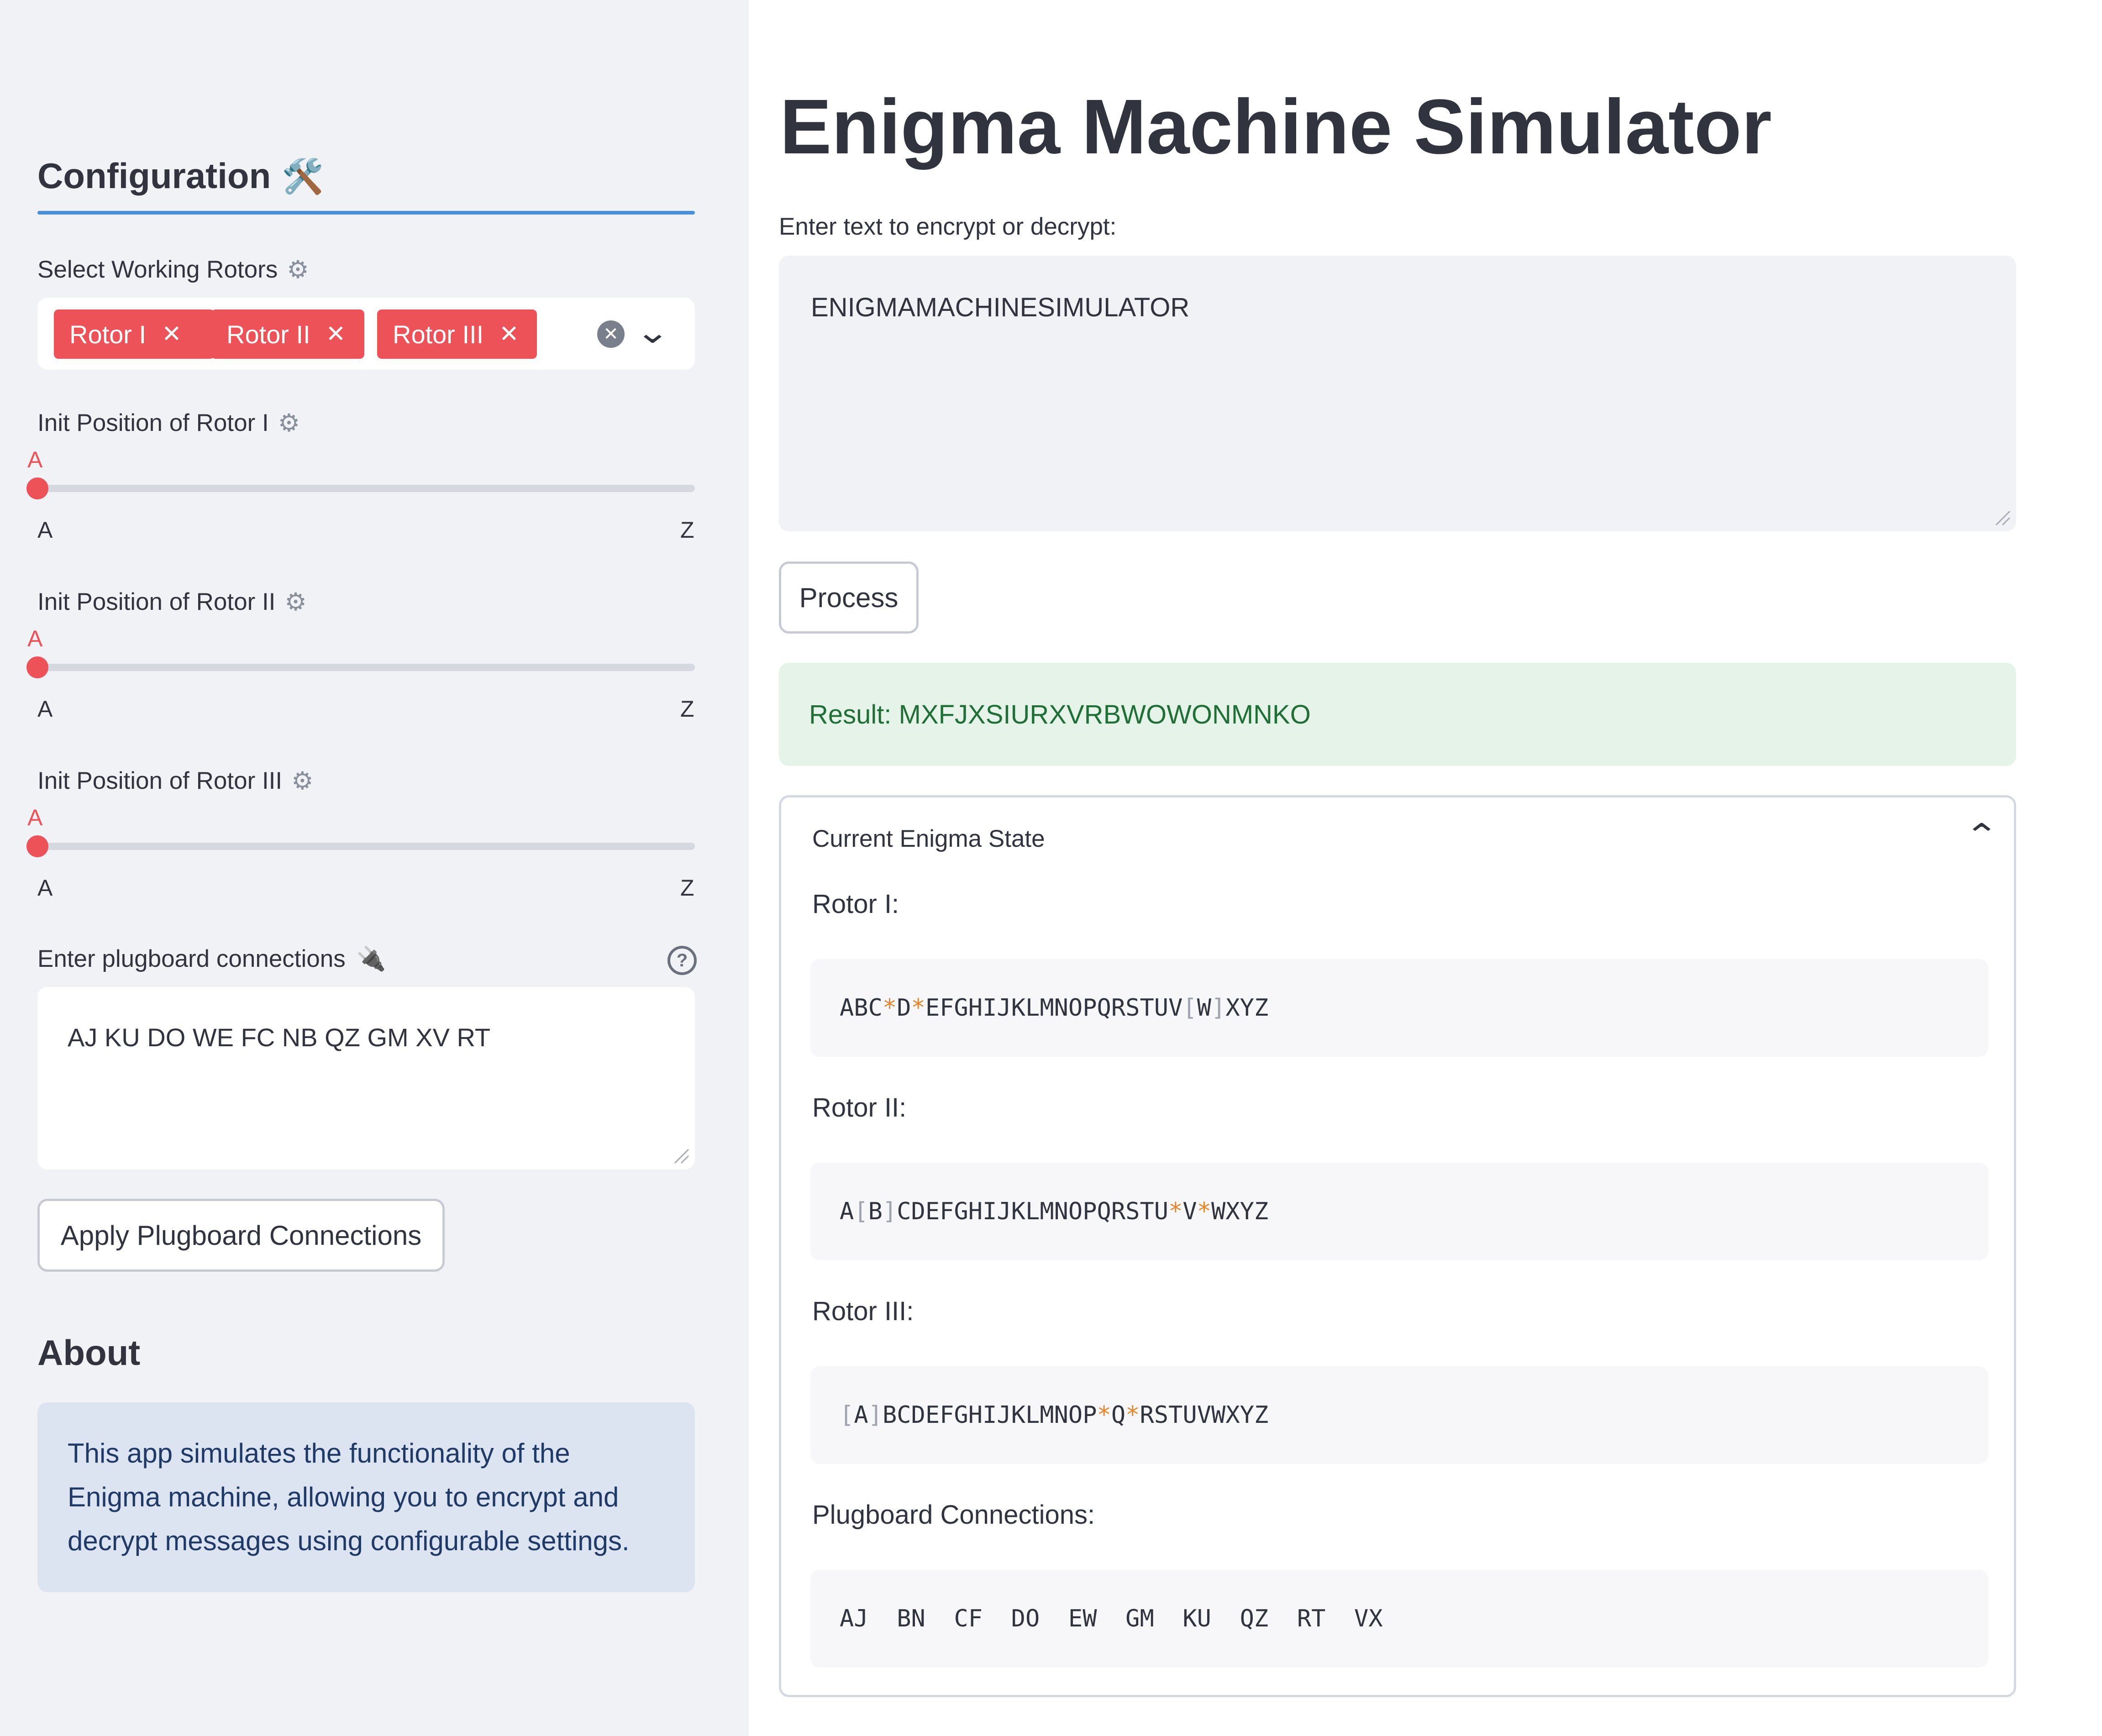  Describe the element at coordinates (37, 846) in the screenshot. I see `rotor3-slider-thumb` at that location.